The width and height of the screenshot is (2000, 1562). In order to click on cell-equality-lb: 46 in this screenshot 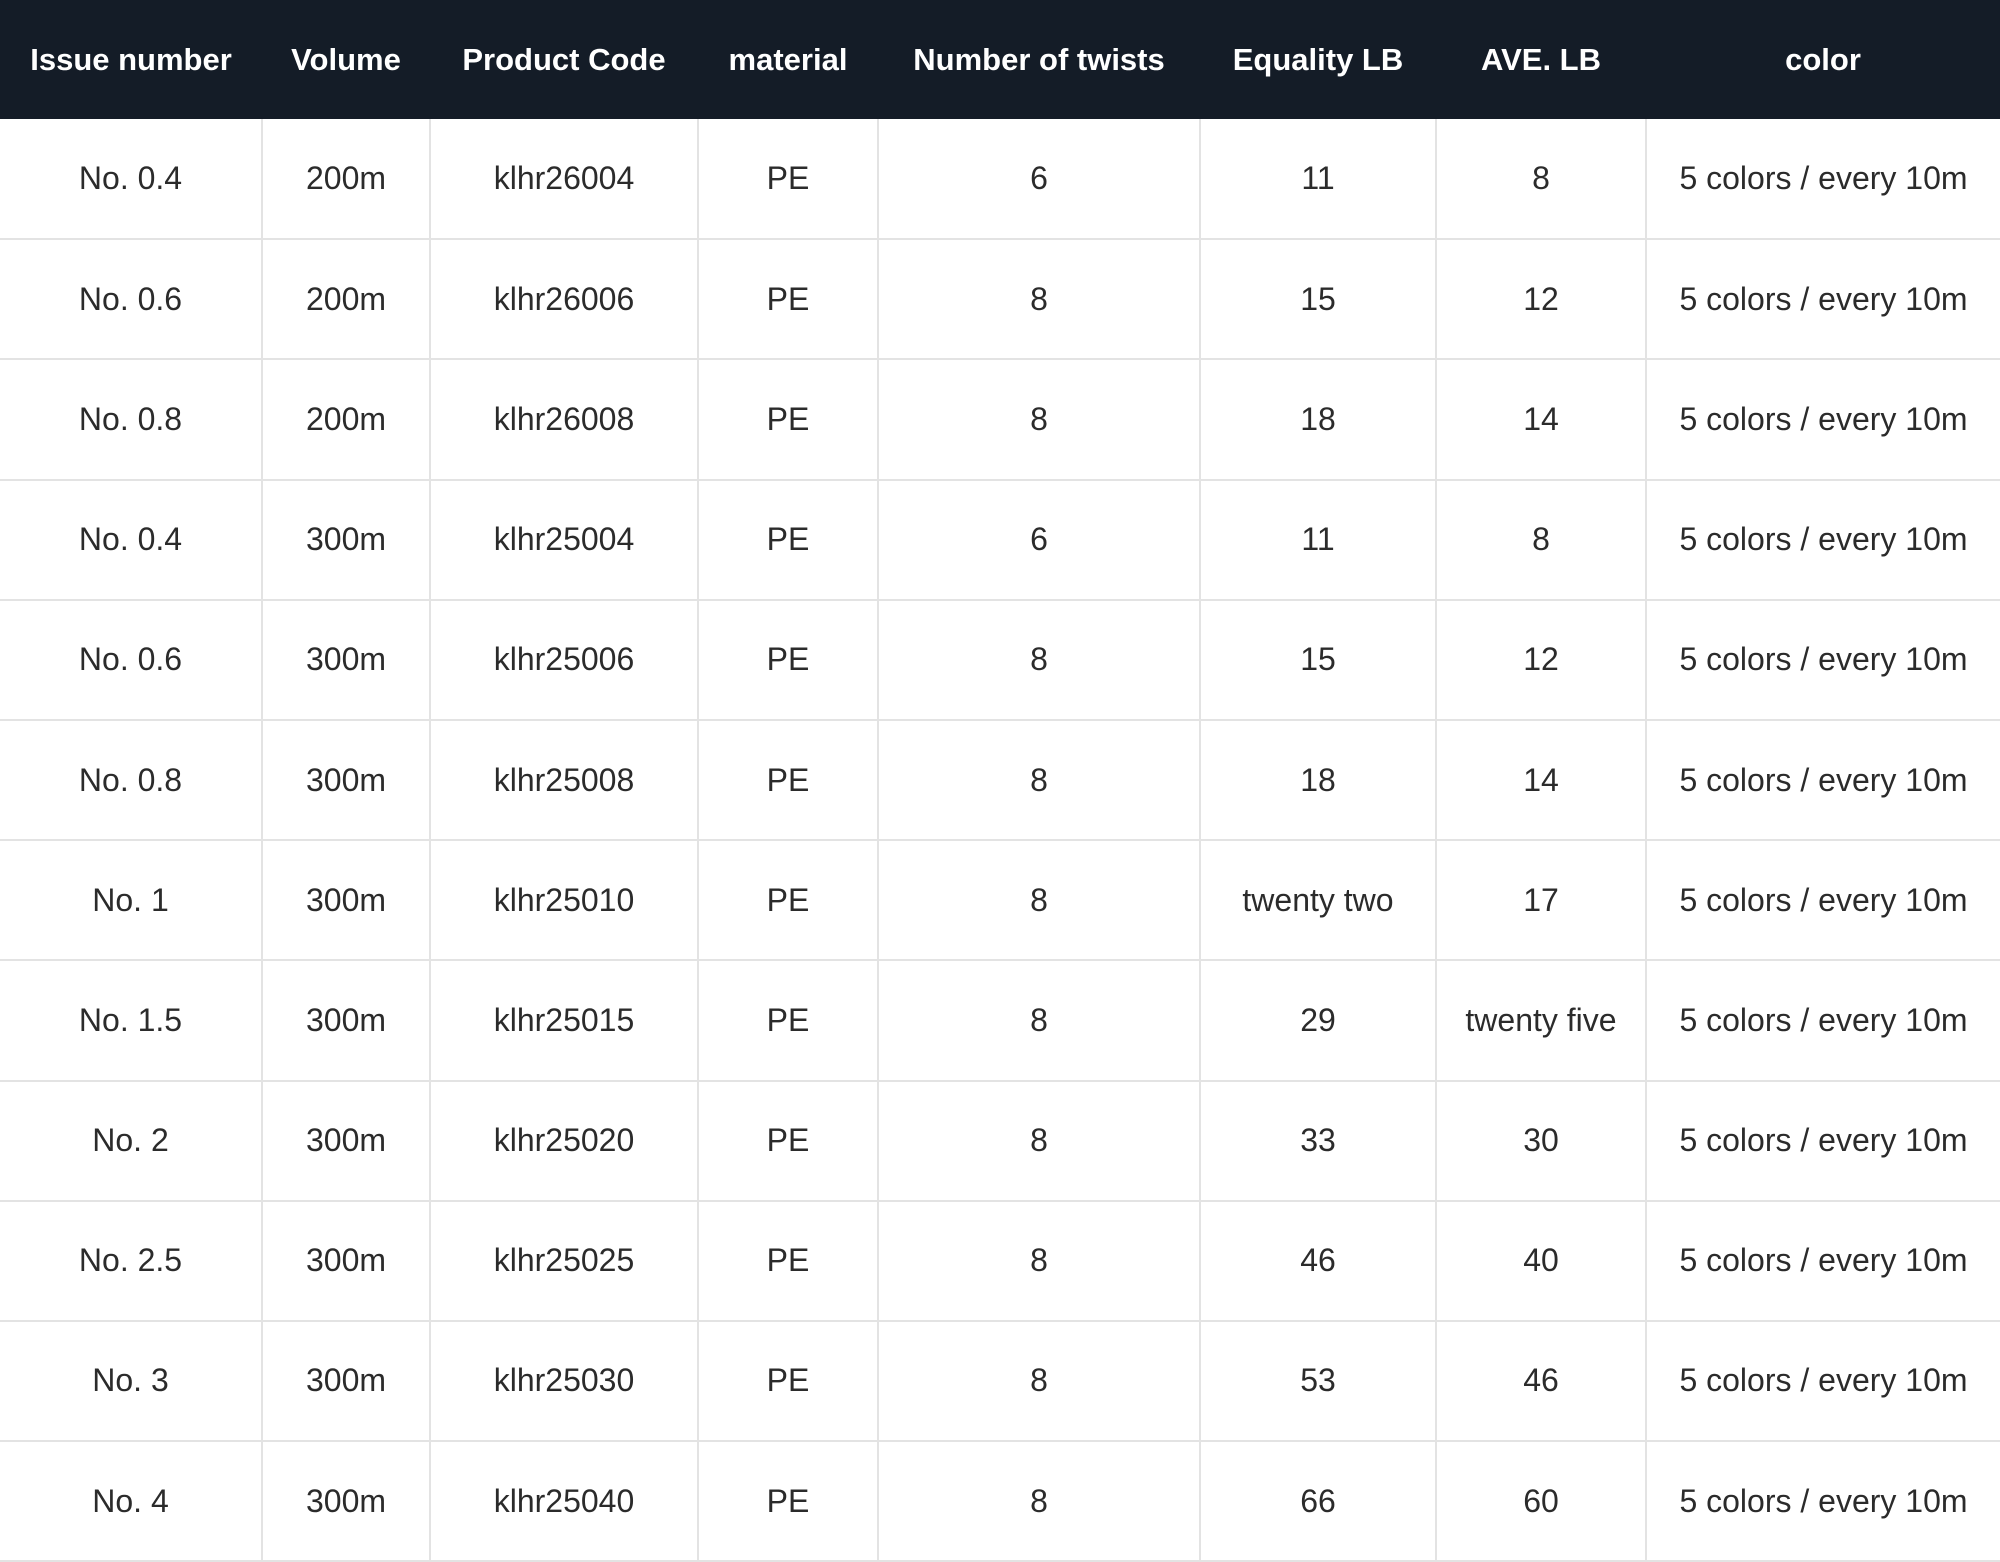, I will do `click(1318, 1261)`.